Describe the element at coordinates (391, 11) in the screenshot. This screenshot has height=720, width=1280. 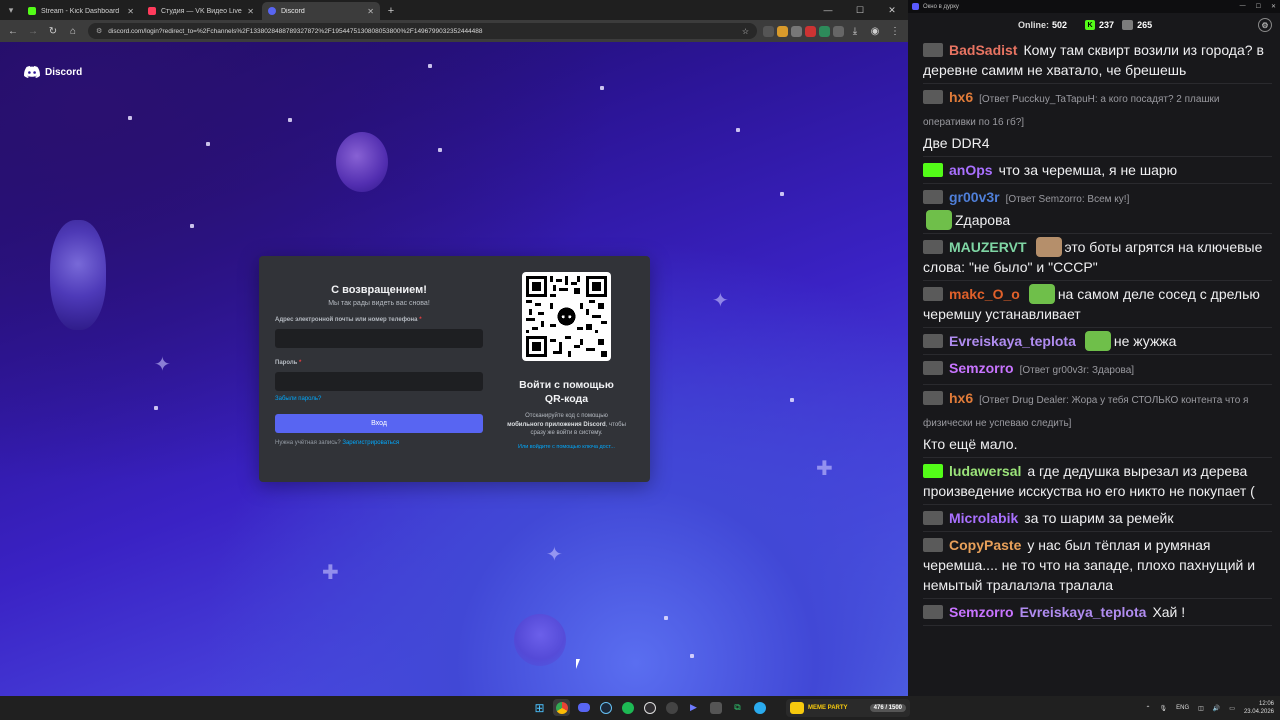
I see `new-tab-icon: +` at that location.